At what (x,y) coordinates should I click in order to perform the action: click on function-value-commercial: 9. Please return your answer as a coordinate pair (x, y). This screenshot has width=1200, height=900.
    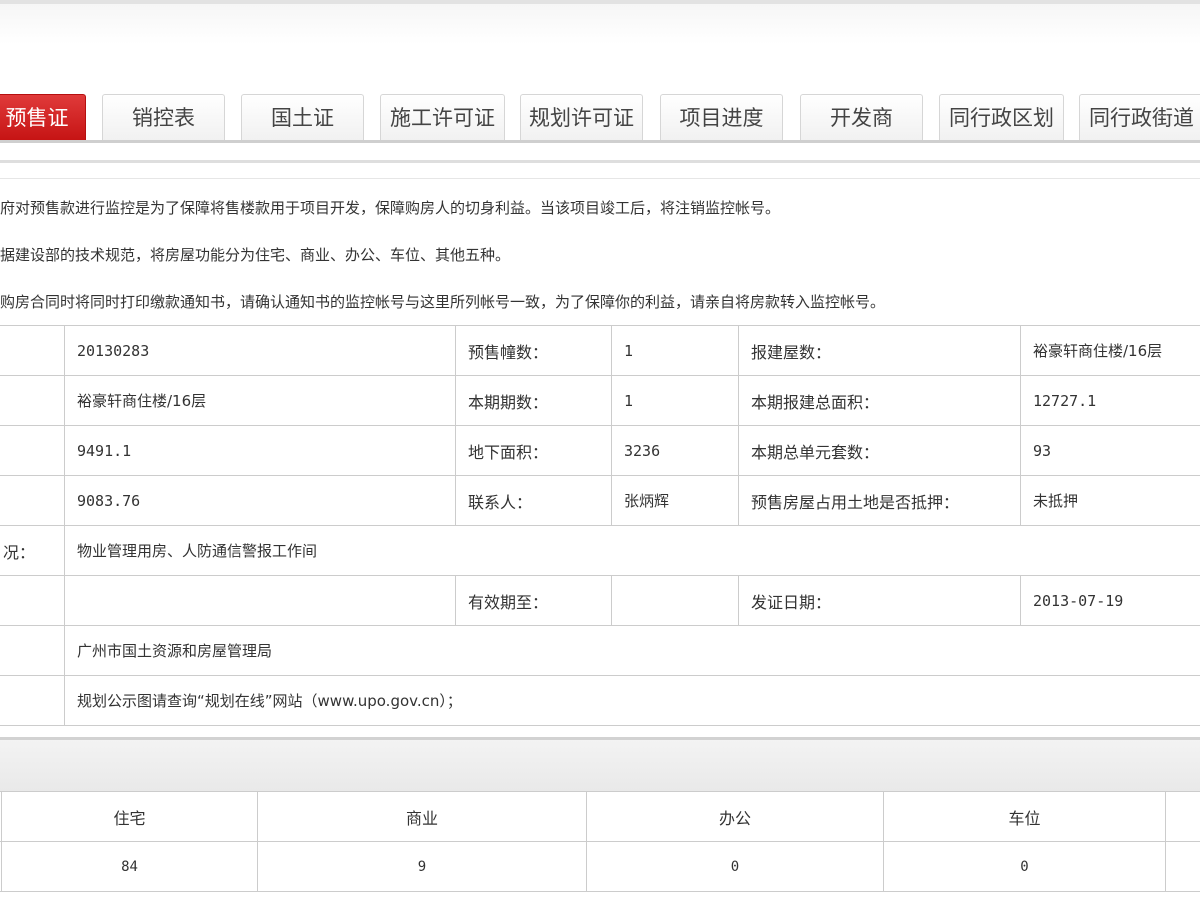
    Looking at the image, I should click on (422, 866).